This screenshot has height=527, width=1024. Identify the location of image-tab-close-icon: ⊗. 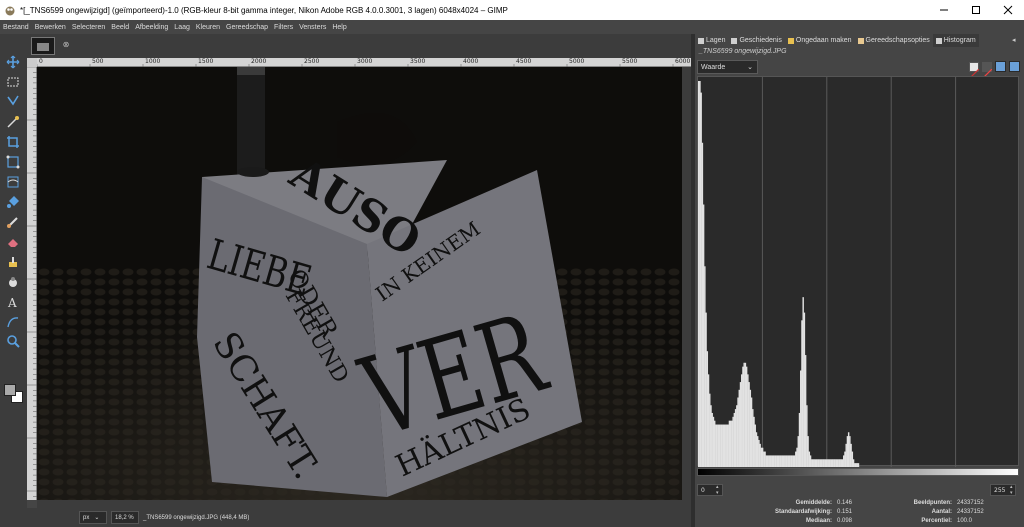
(66, 45).